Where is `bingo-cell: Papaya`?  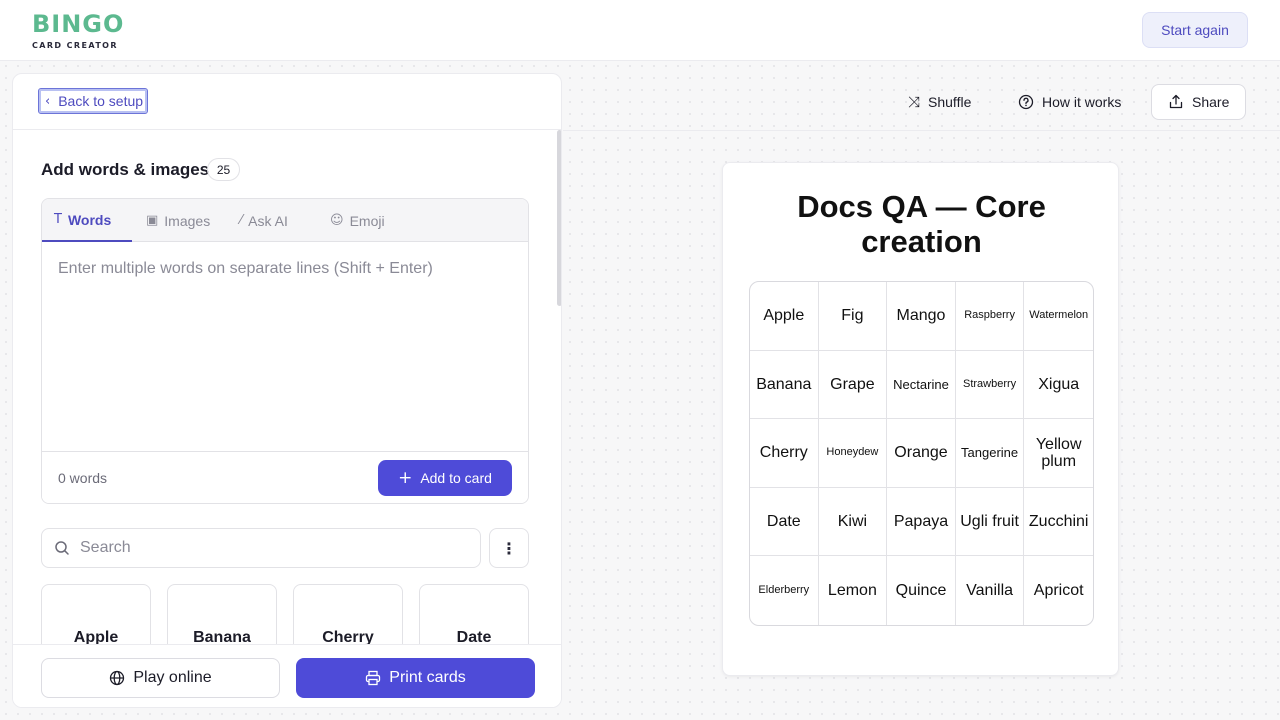 bingo-cell: Papaya is located at coordinates (921, 522).